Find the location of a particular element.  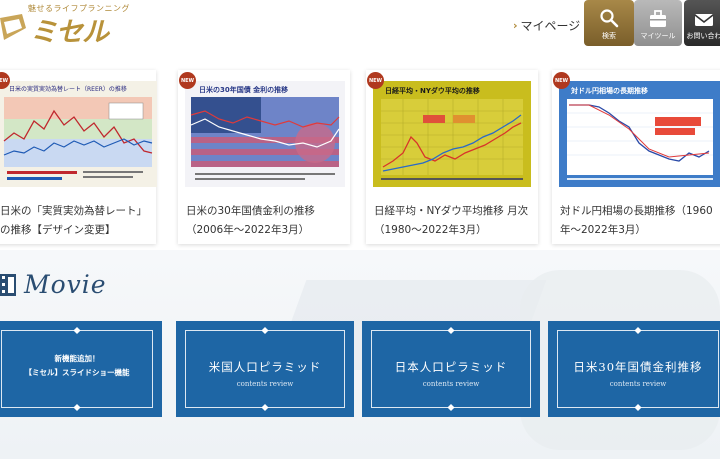

mytool-button: マイツール is located at coordinates (658, 23).